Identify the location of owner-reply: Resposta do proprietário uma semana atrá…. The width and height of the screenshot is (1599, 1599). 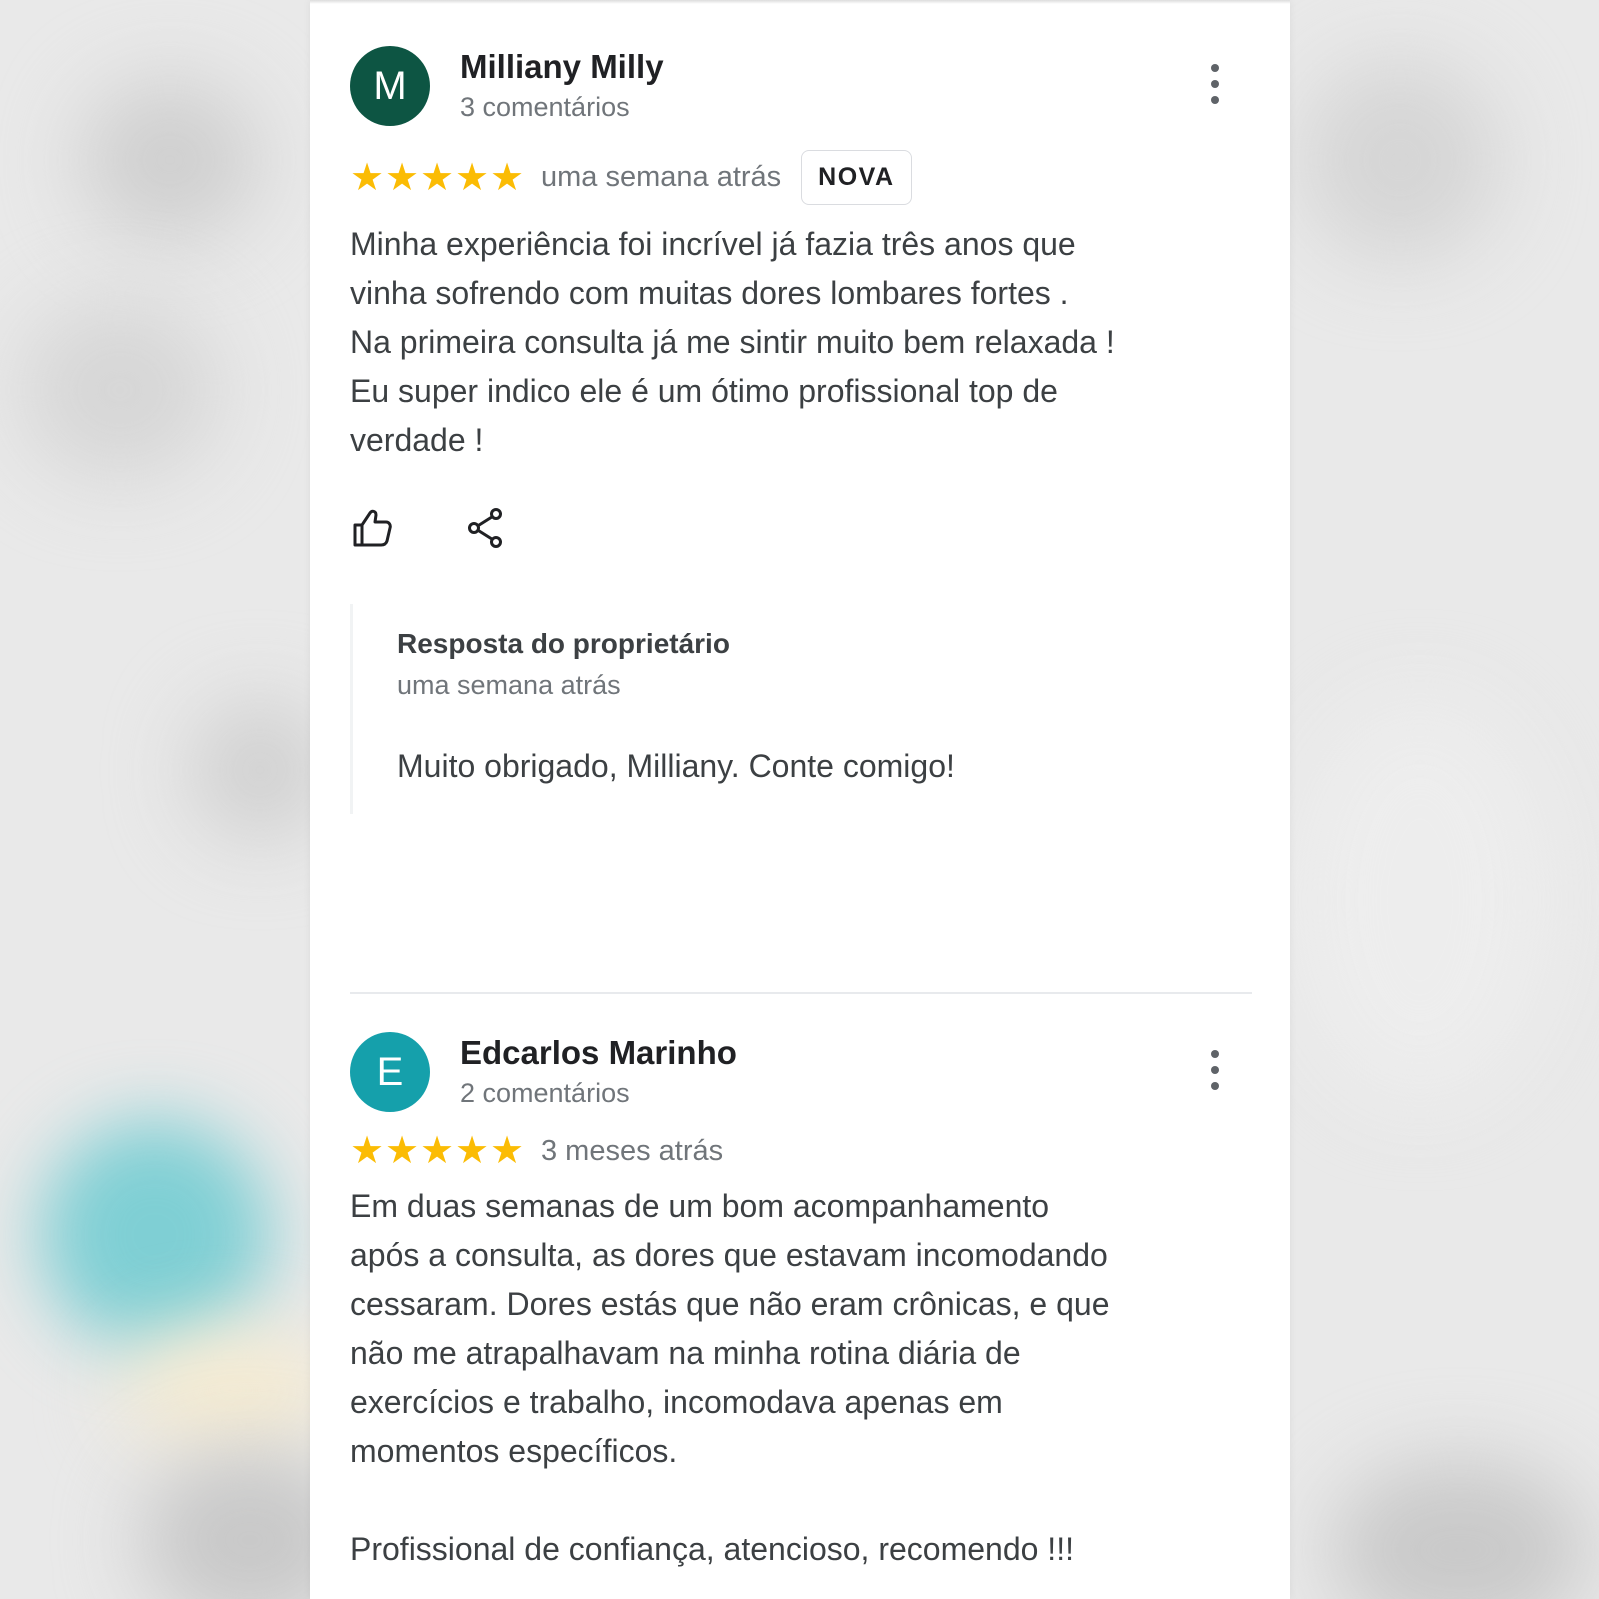
(791, 709).